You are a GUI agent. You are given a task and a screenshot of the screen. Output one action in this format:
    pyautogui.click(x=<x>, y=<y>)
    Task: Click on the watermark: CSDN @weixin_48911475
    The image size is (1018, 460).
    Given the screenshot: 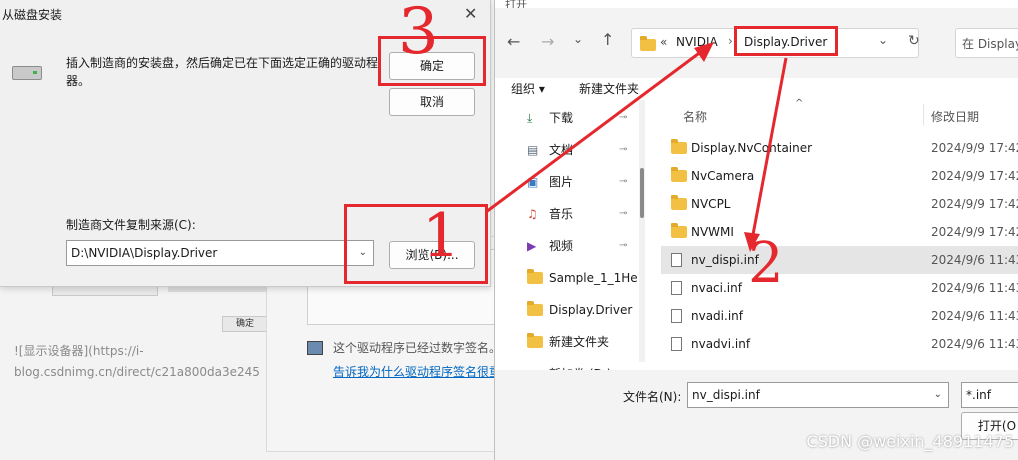 What is the action you would take?
    pyautogui.click(x=910, y=441)
    